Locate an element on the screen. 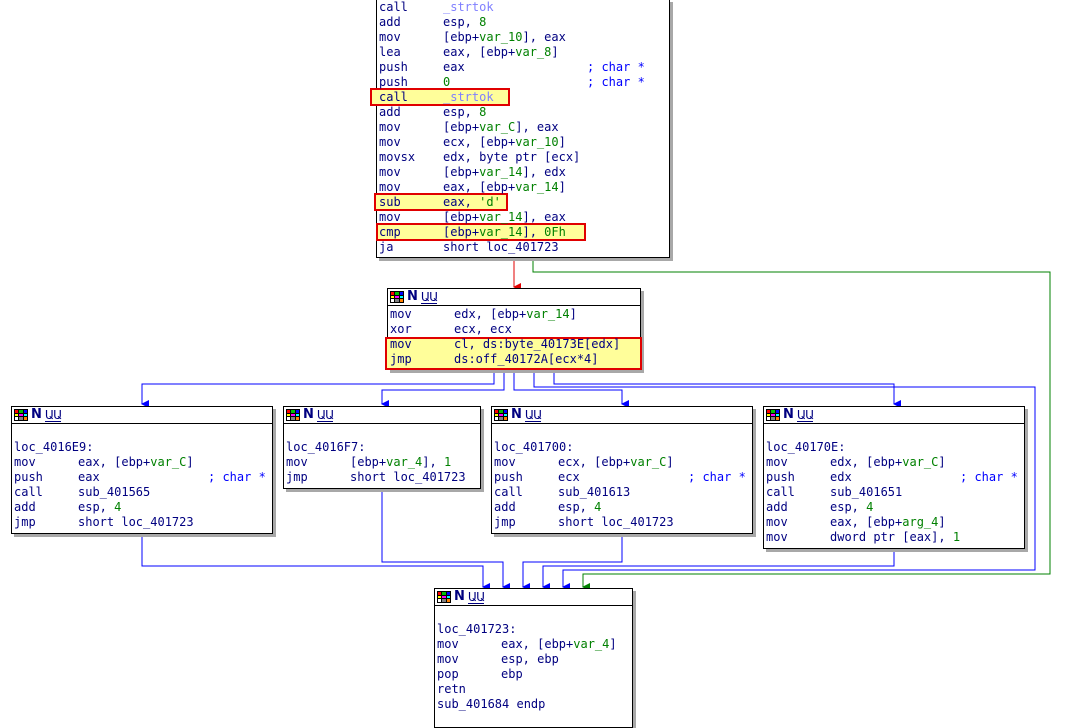 This screenshot has width=1073, height=728. instruction-line: ja short loc_401723 is located at coordinates (524, 247).